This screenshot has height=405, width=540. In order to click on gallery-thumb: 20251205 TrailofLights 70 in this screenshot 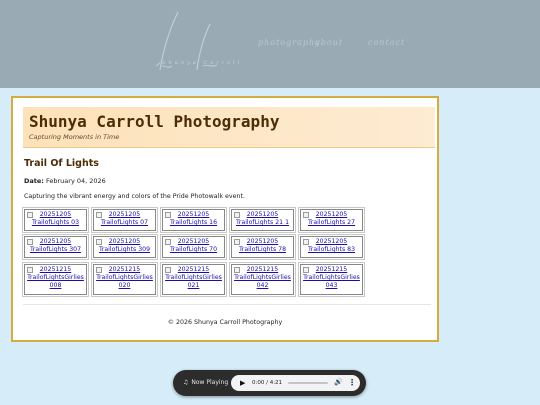, I will do `click(193, 247)`.